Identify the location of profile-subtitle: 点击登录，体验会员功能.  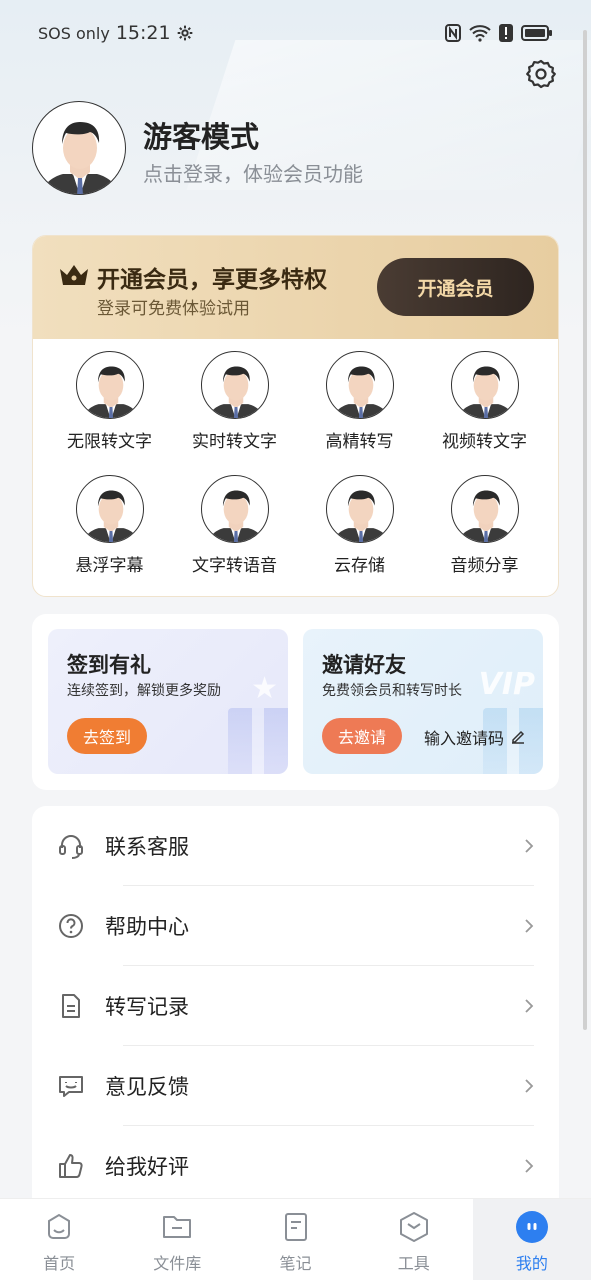
(253, 172).